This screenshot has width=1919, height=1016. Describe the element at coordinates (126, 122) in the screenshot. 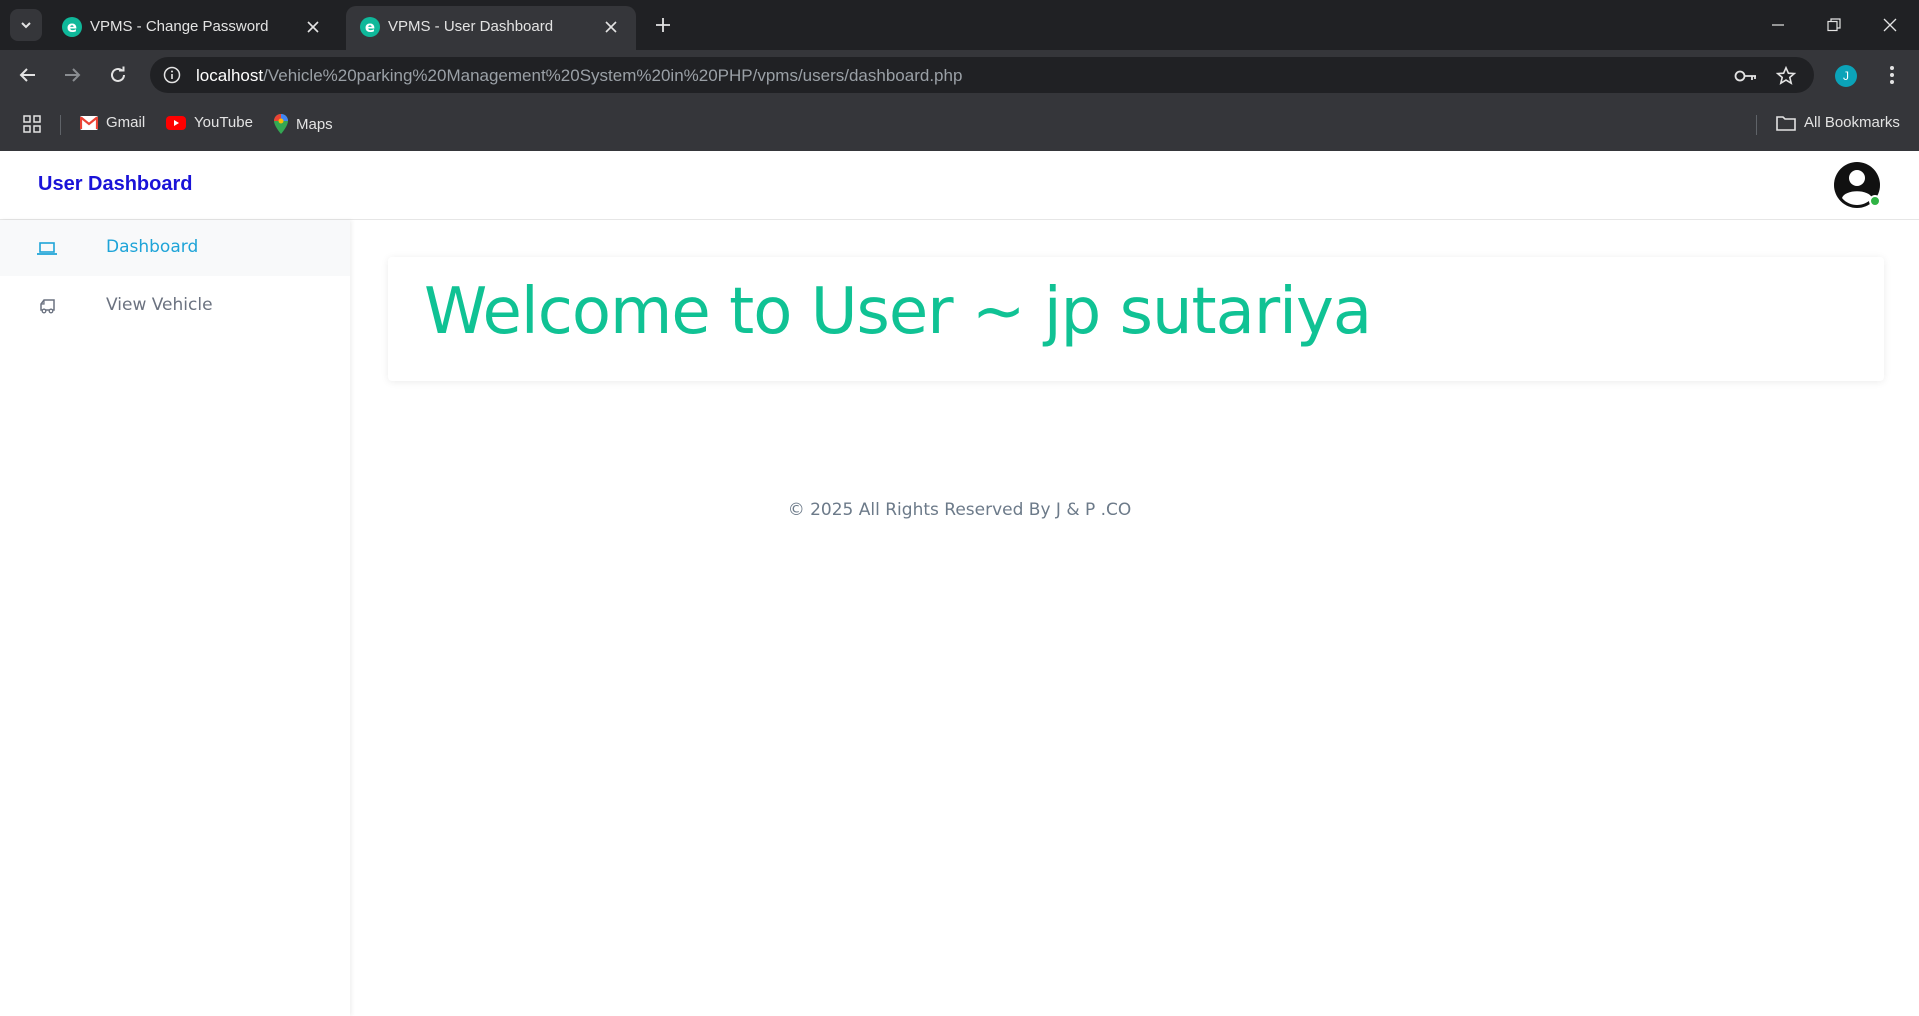

I see `bookmark-label: Gmail` at that location.